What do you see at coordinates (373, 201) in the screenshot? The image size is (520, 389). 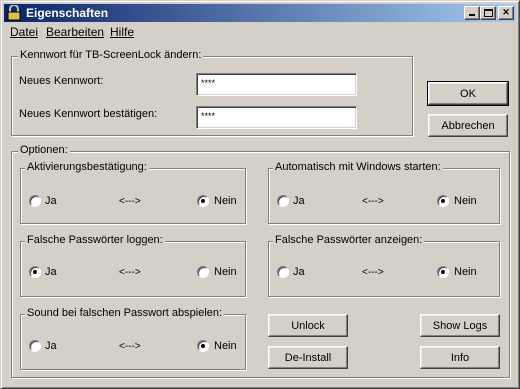 I see `autostart-arrow: <--->` at bounding box center [373, 201].